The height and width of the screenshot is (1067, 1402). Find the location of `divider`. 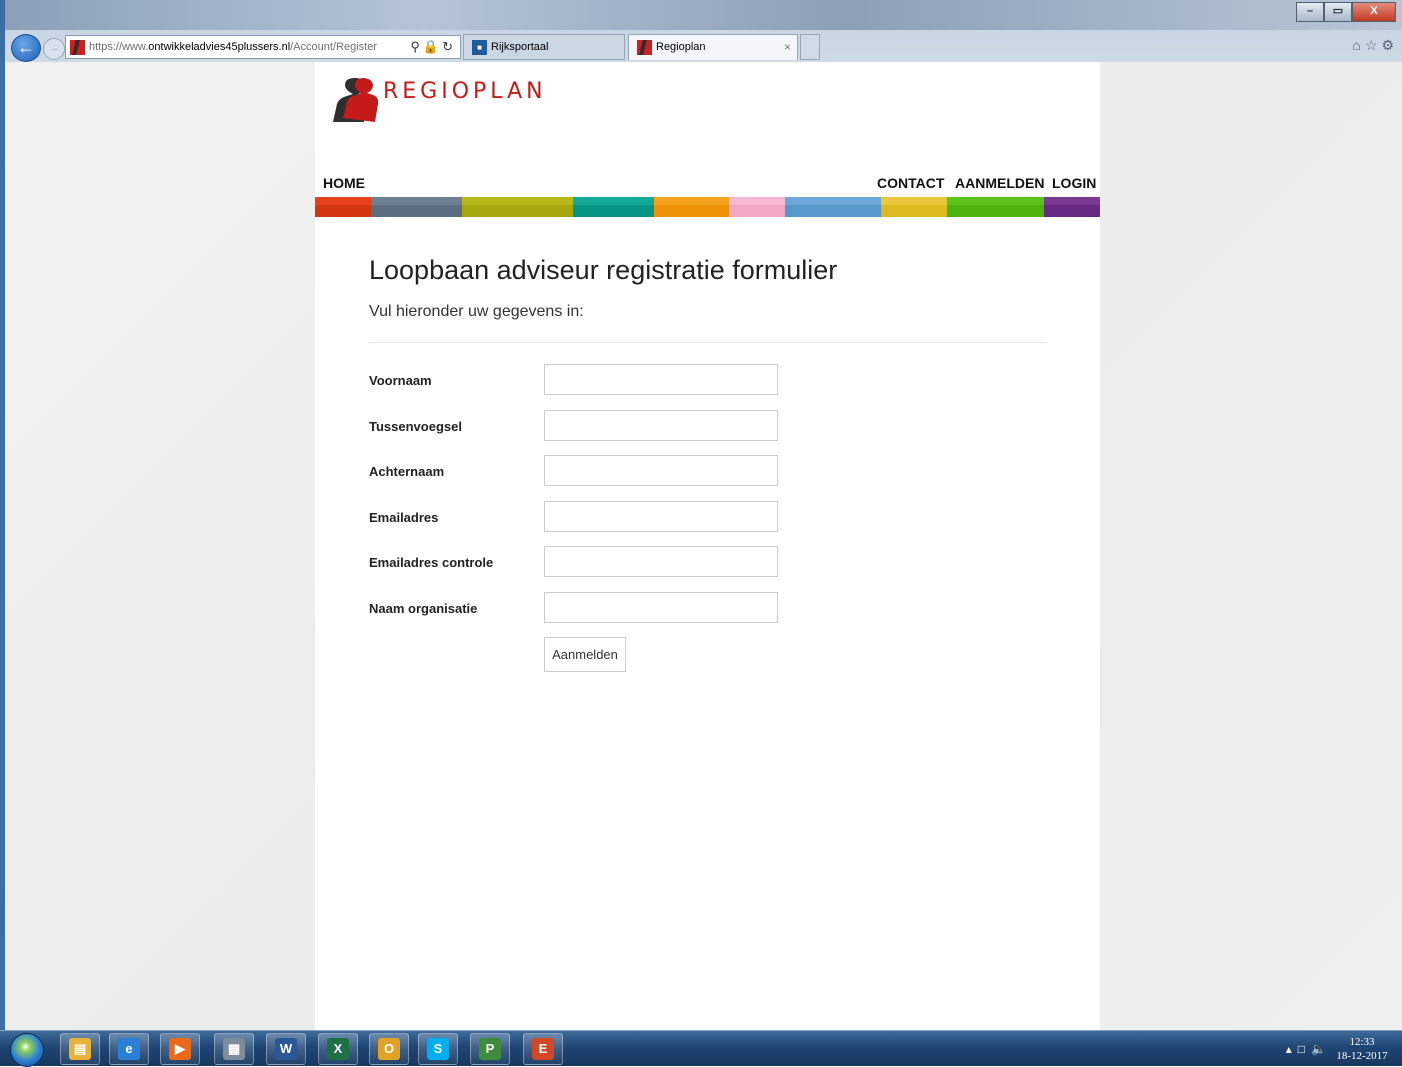

divider is located at coordinates (707, 342).